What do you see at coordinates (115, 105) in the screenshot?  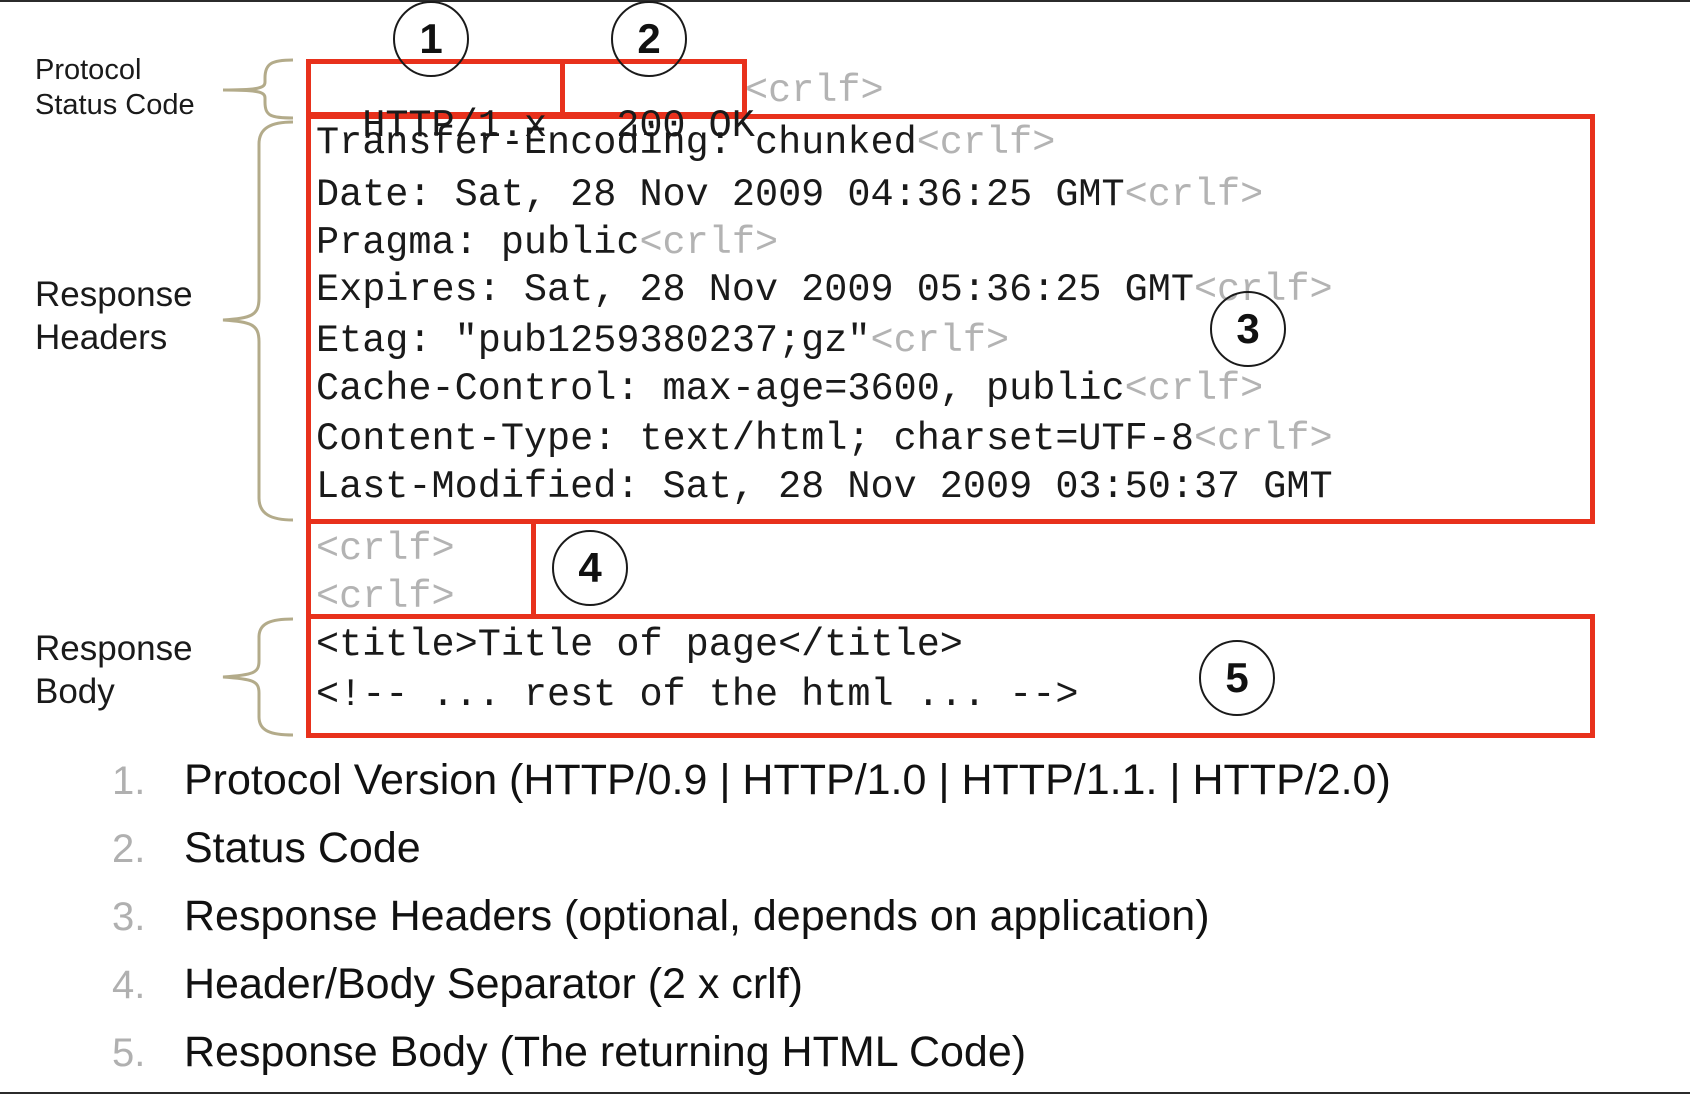 I see `label-status-code: Status Code` at bounding box center [115, 105].